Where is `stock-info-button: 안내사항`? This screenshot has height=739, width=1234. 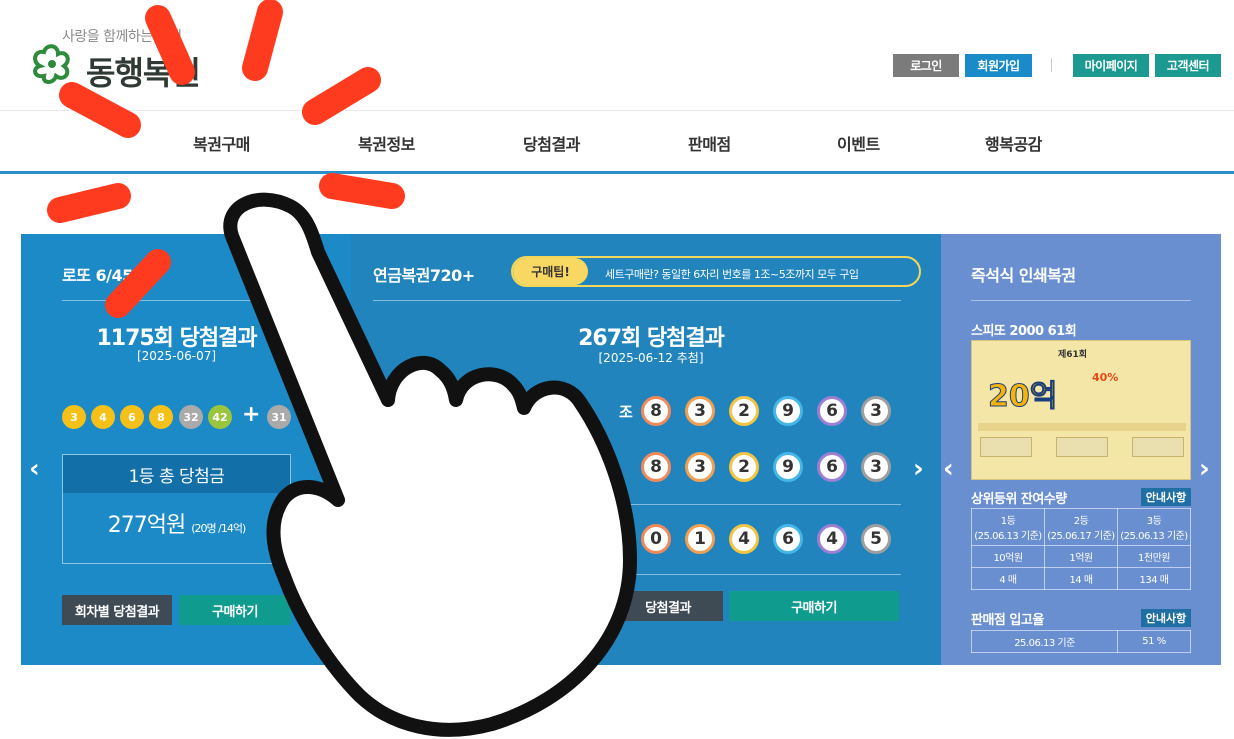
stock-info-button: 안내사항 is located at coordinates (1166, 497).